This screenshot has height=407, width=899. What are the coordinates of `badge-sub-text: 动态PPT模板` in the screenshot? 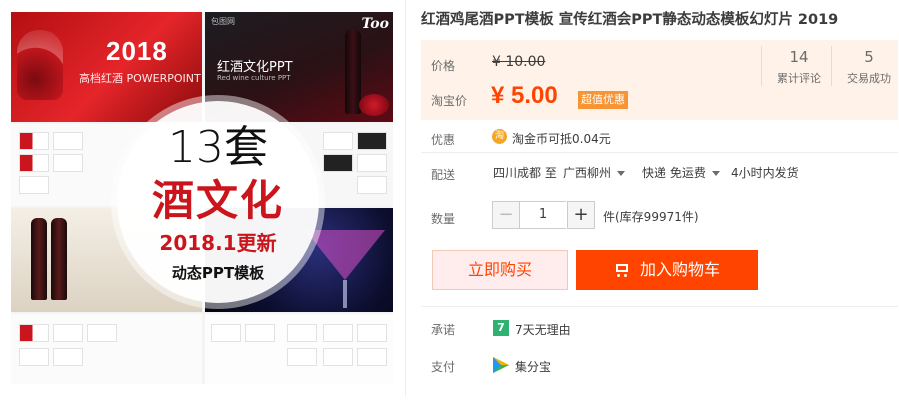 It's located at (218, 273).